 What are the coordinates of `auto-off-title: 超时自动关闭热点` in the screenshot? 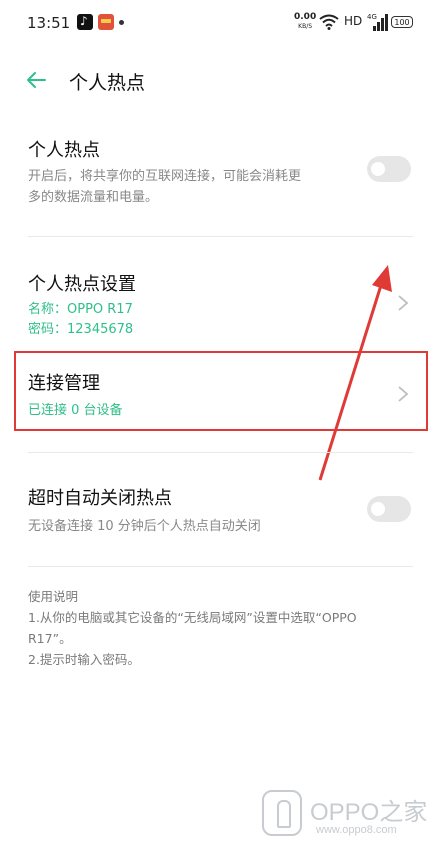 It's located at (100, 498).